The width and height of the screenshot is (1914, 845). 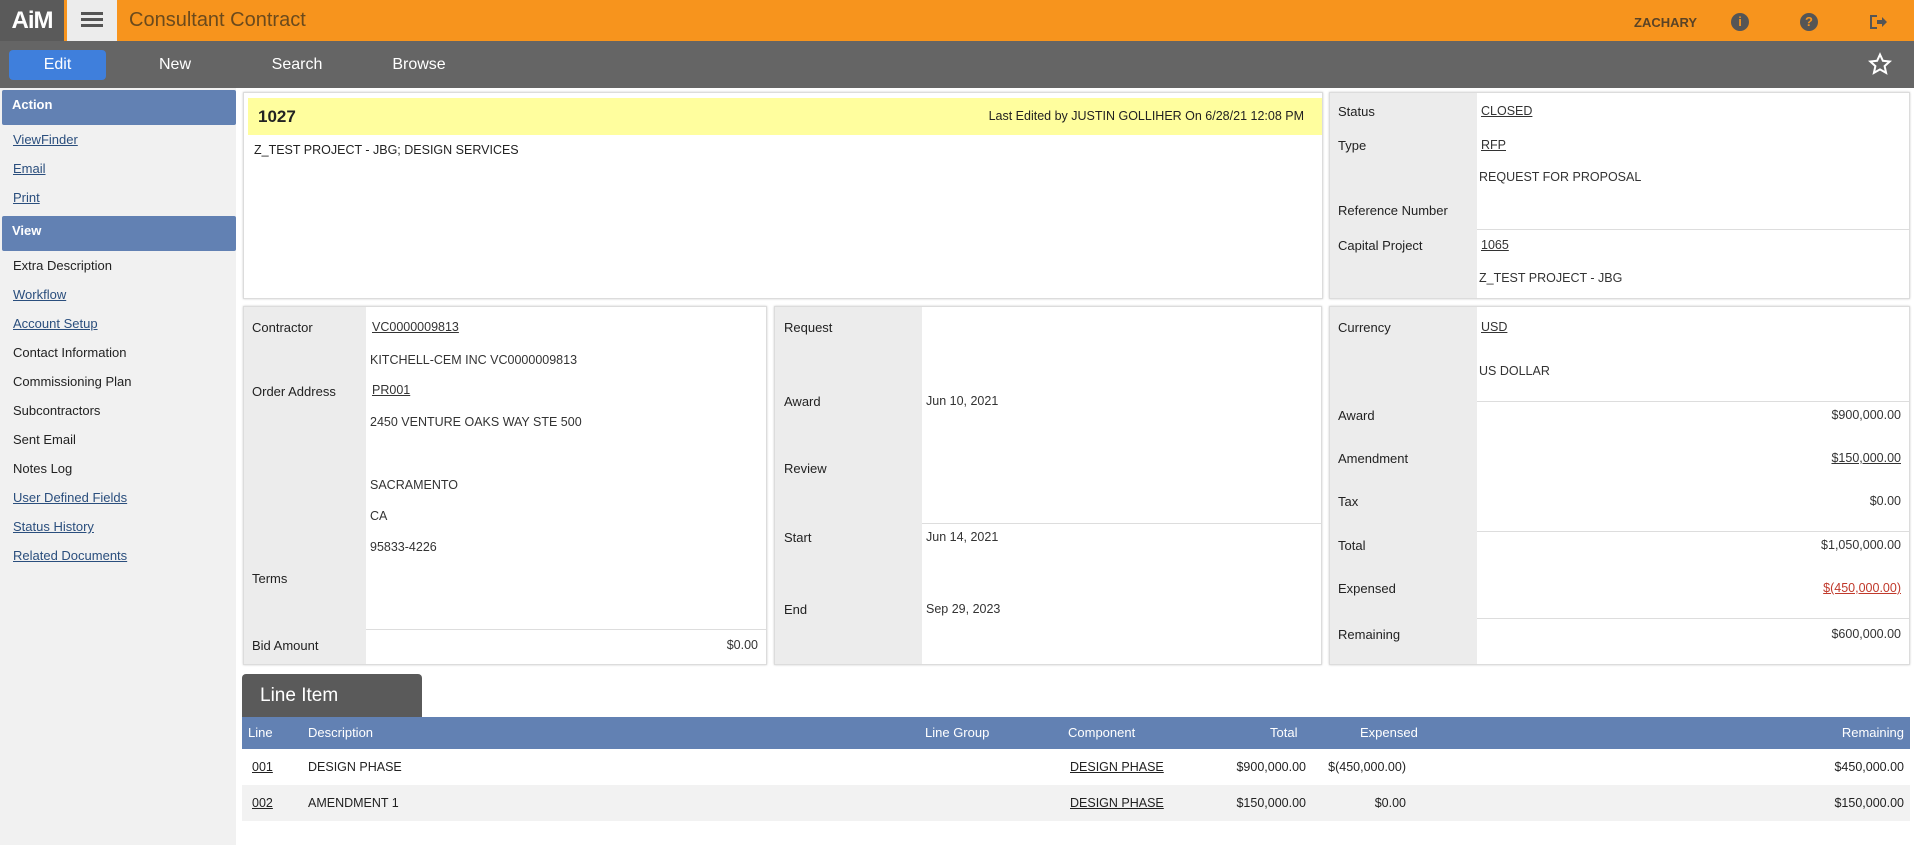 I want to click on total-value: $1,050,000.00, so click(x=1861, y=545).